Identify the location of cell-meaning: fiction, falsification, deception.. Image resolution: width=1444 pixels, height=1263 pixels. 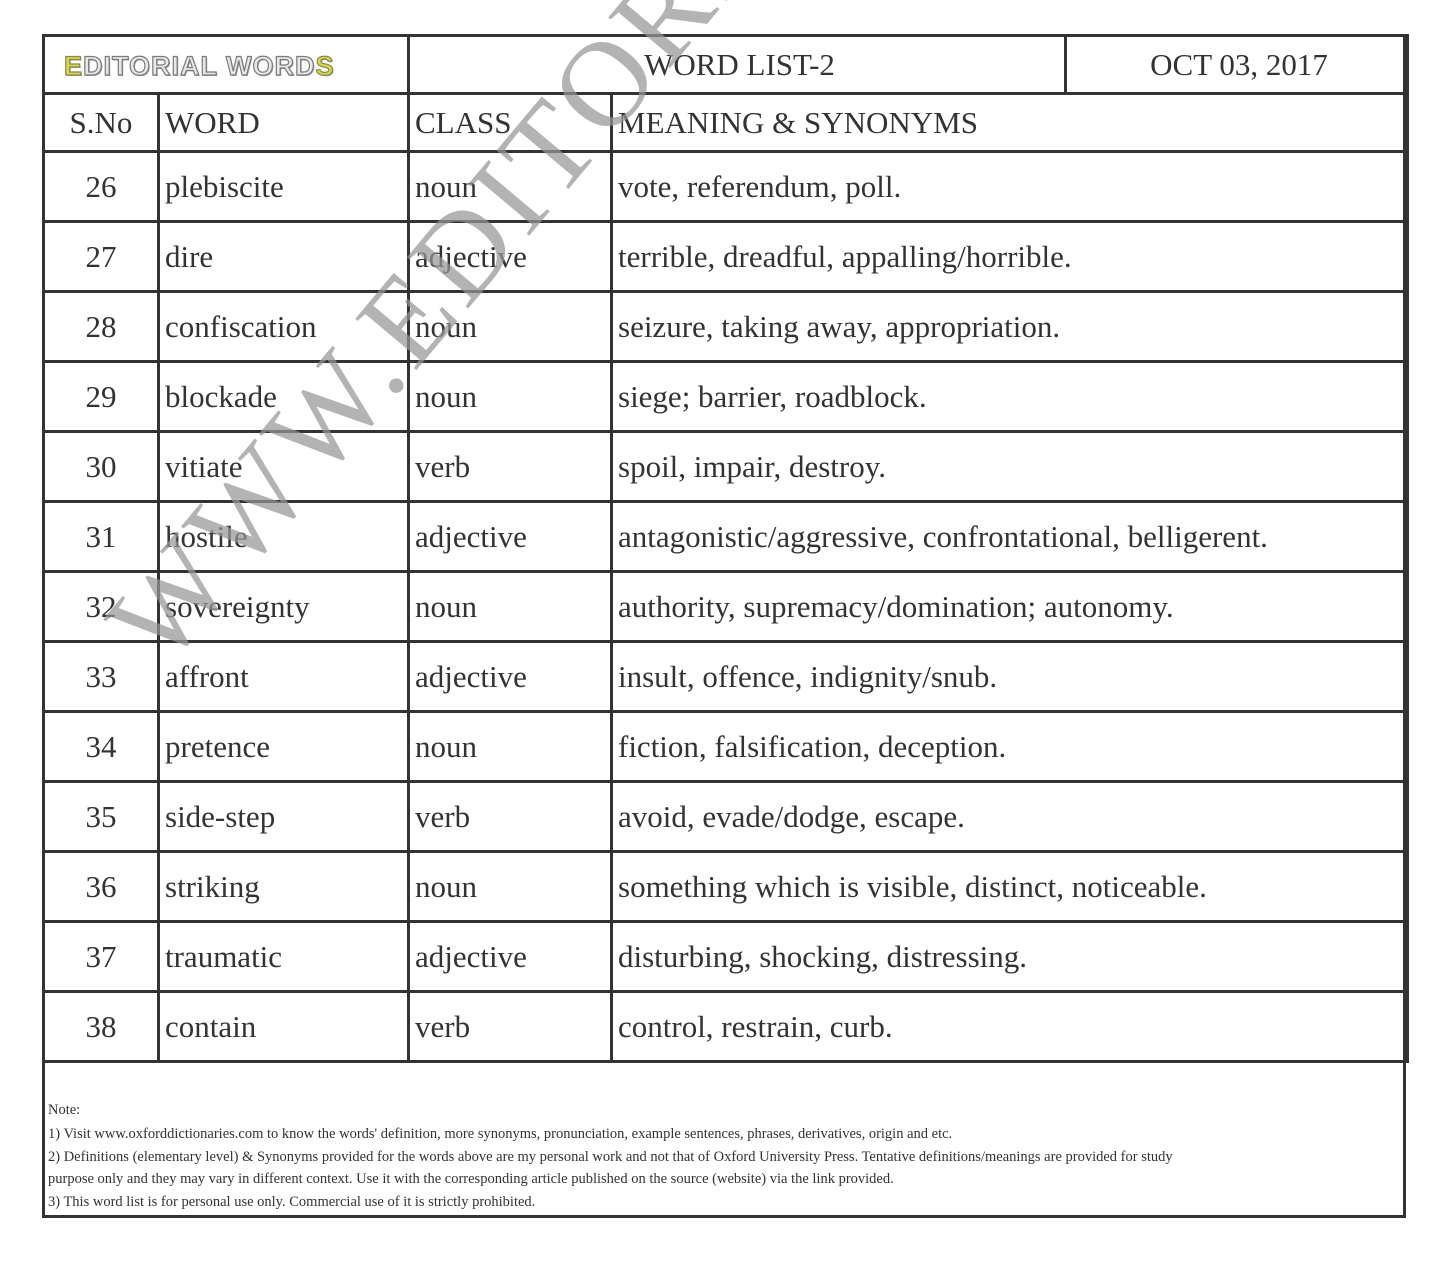
(1009, 746).